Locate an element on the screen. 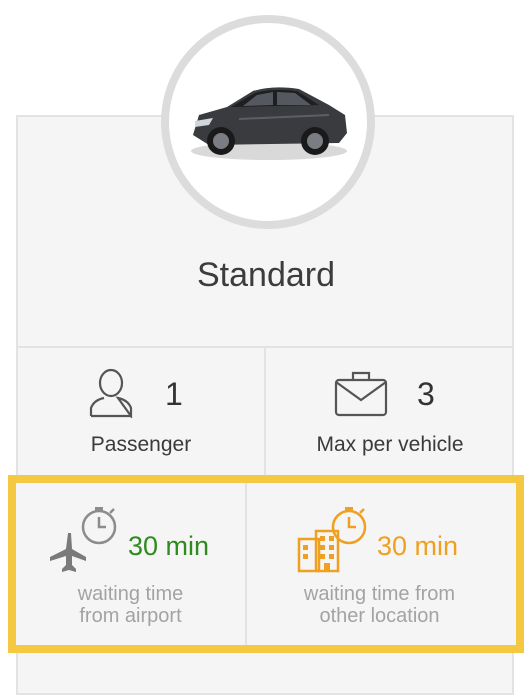  airport-waiting-label-line1: waiting time is located at coordinates (130, 594).